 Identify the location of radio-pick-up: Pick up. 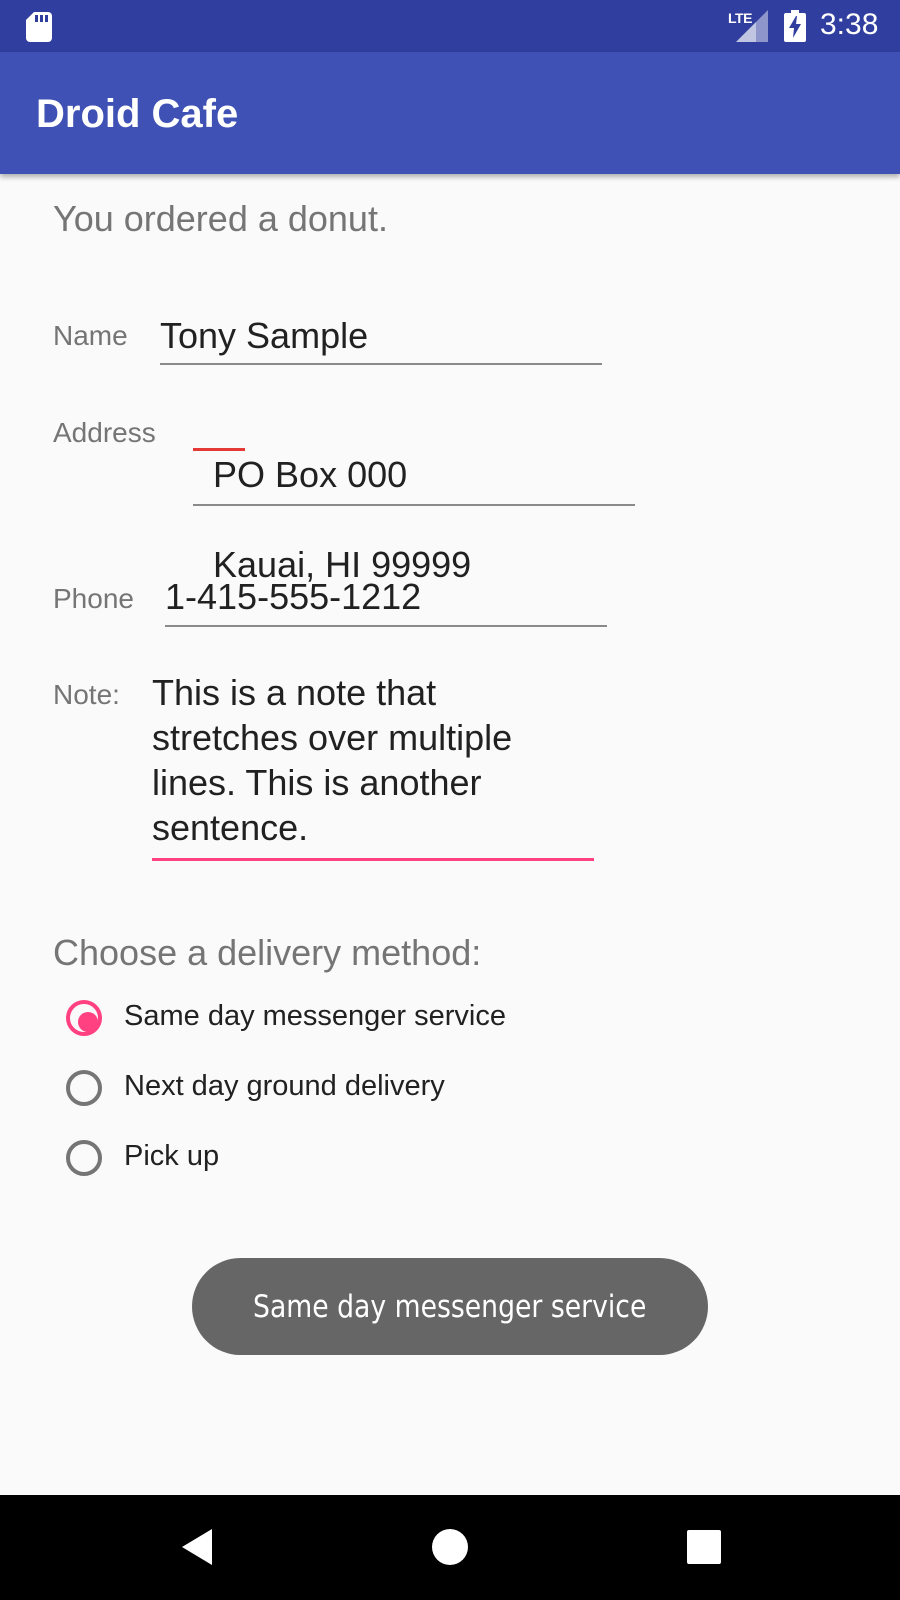
(364, 1163).